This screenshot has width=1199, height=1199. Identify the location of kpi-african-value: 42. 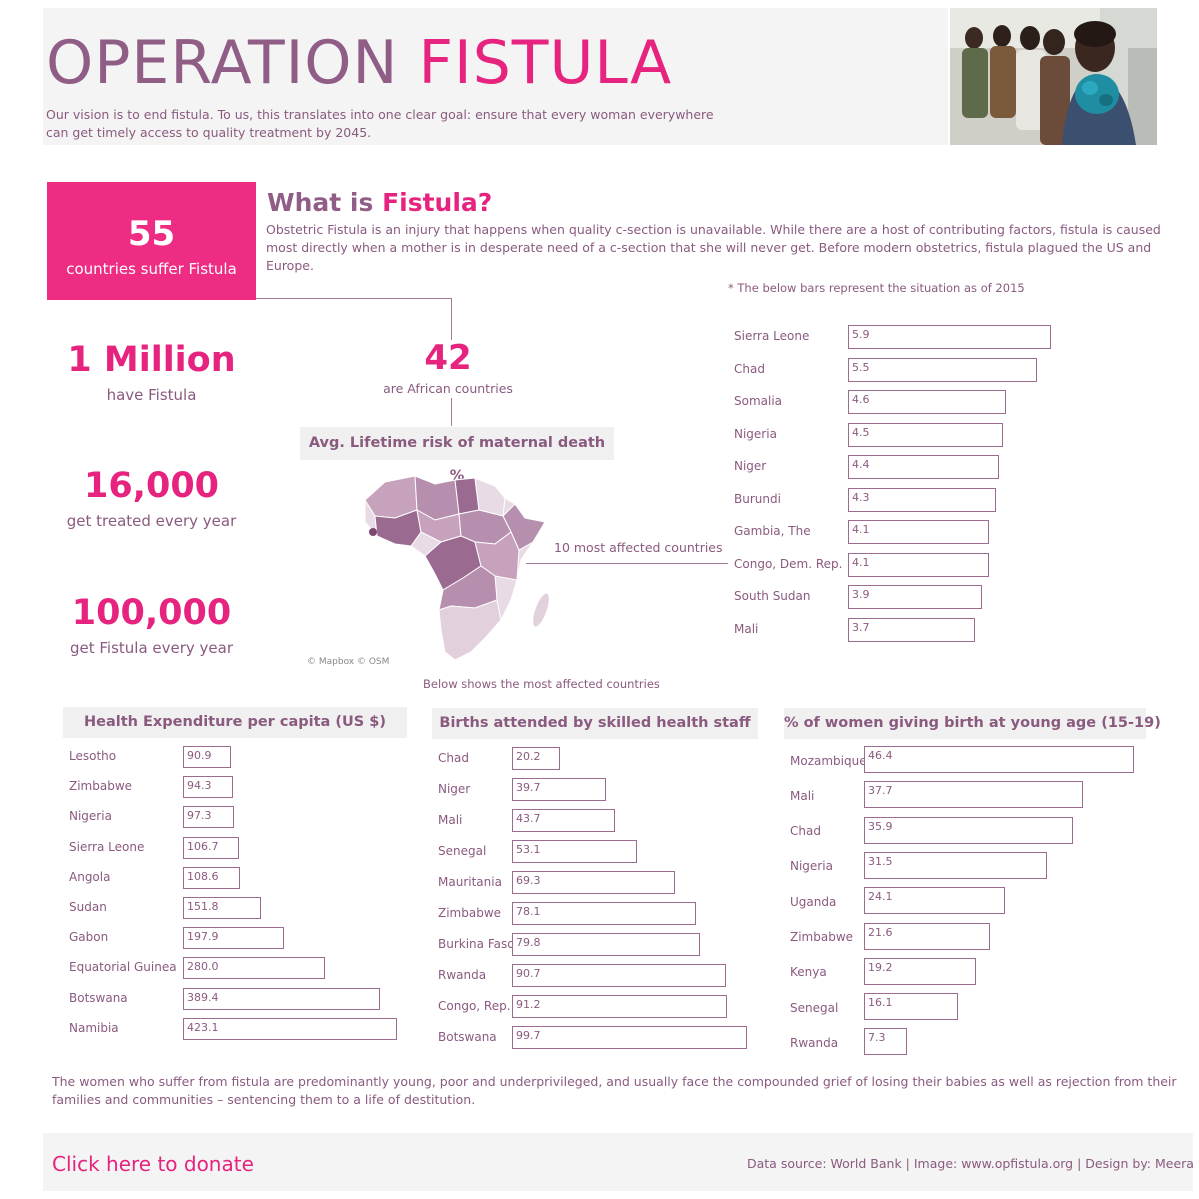
(448, 358).